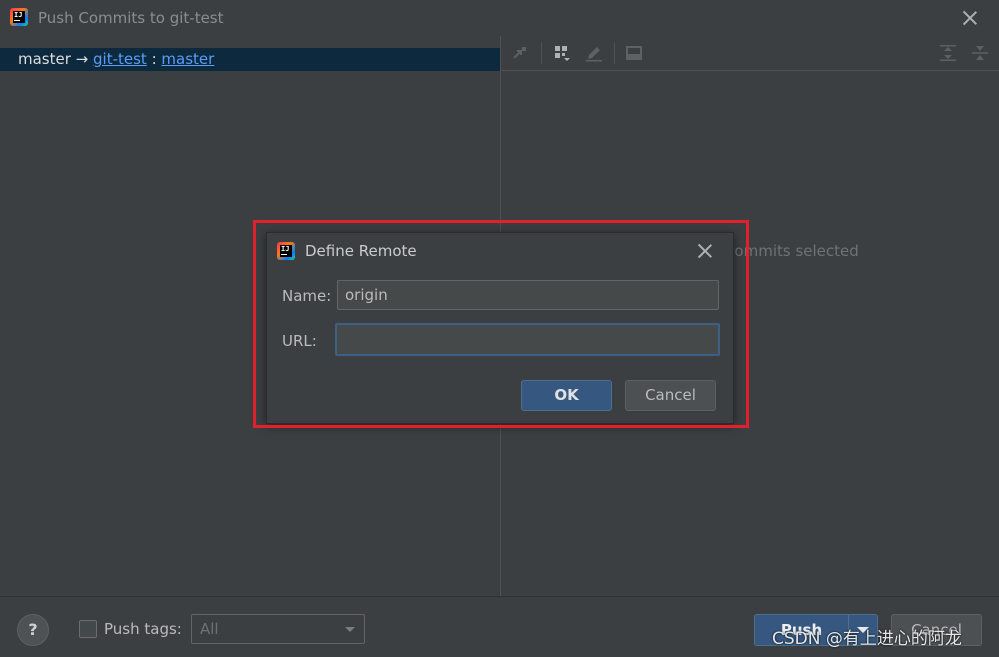 This screenshot has width=999, height=657. Describe the element at coordinates (143, 629) in the screenshot. I see `push-tags-label: Push tags:` at that location.